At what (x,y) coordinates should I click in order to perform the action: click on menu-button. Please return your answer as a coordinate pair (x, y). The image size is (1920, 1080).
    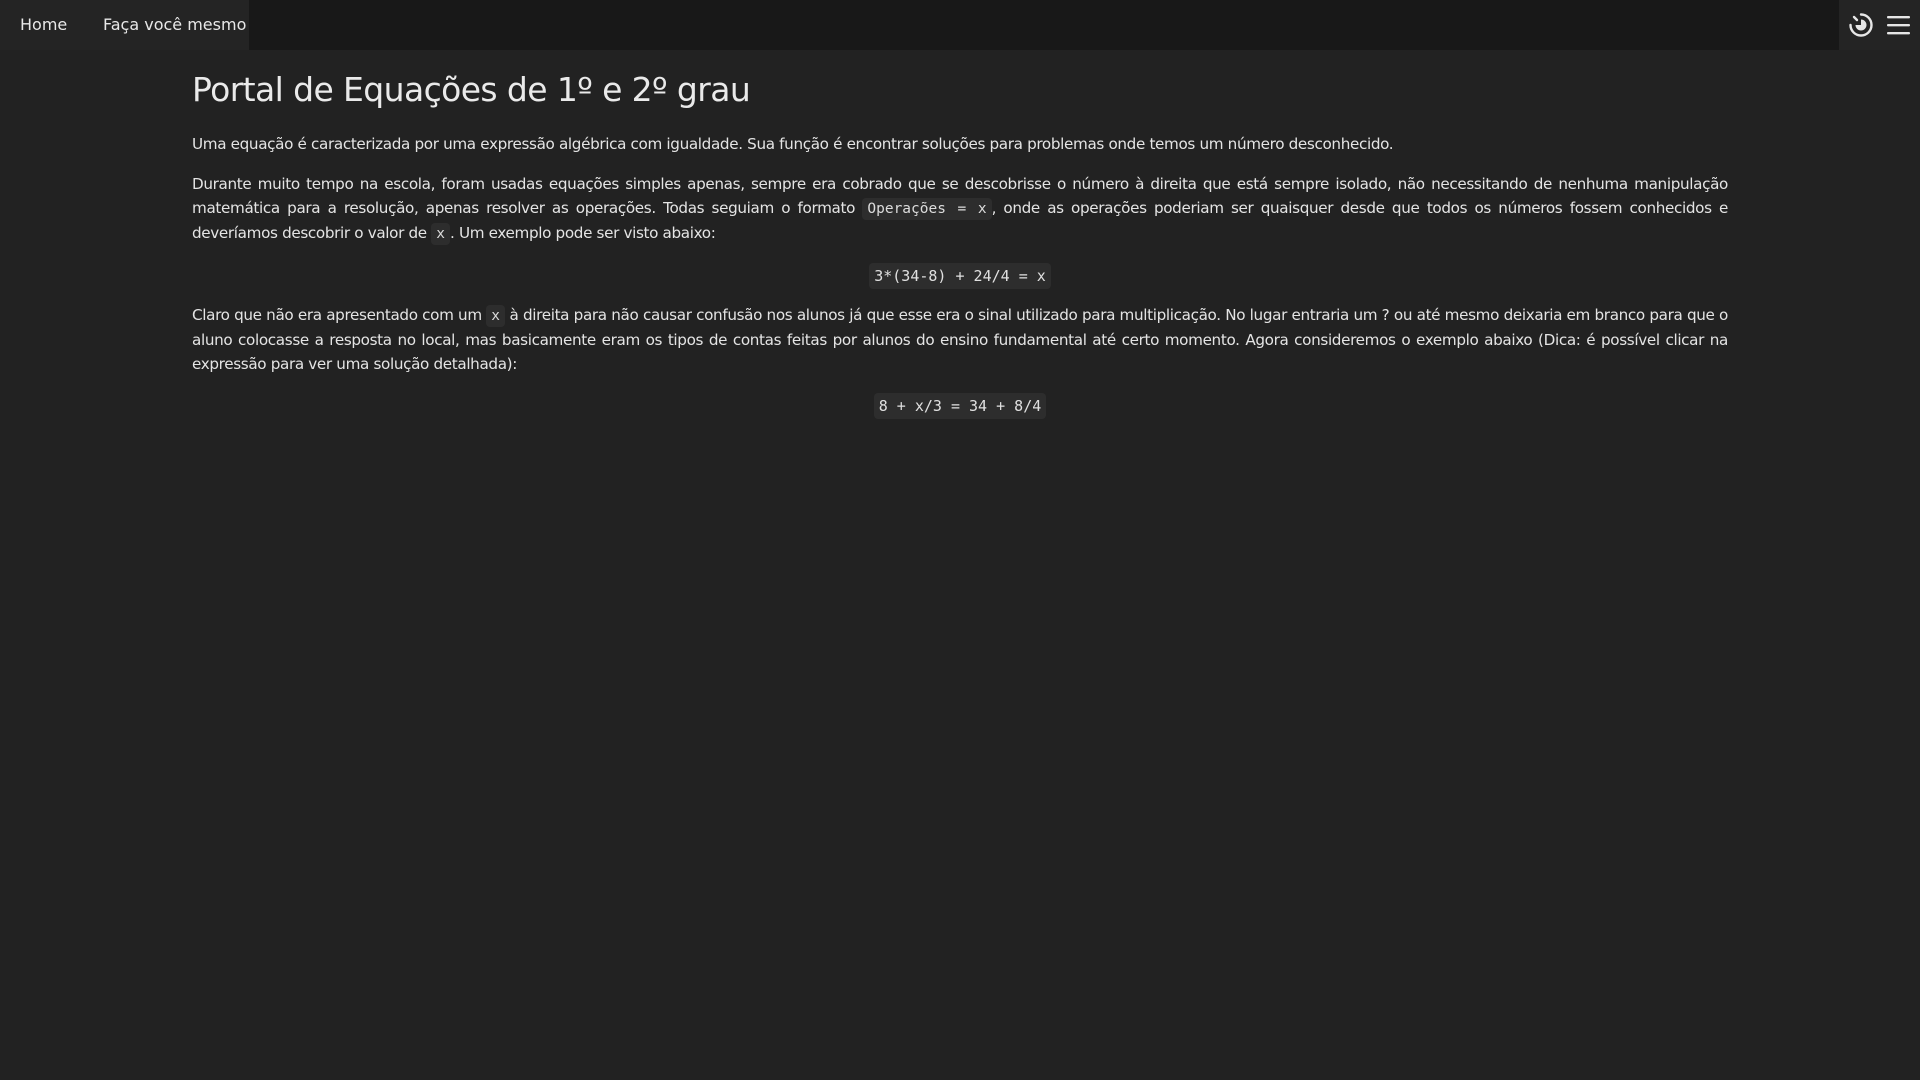
    Looking at the image, I should click on (1899, 25).